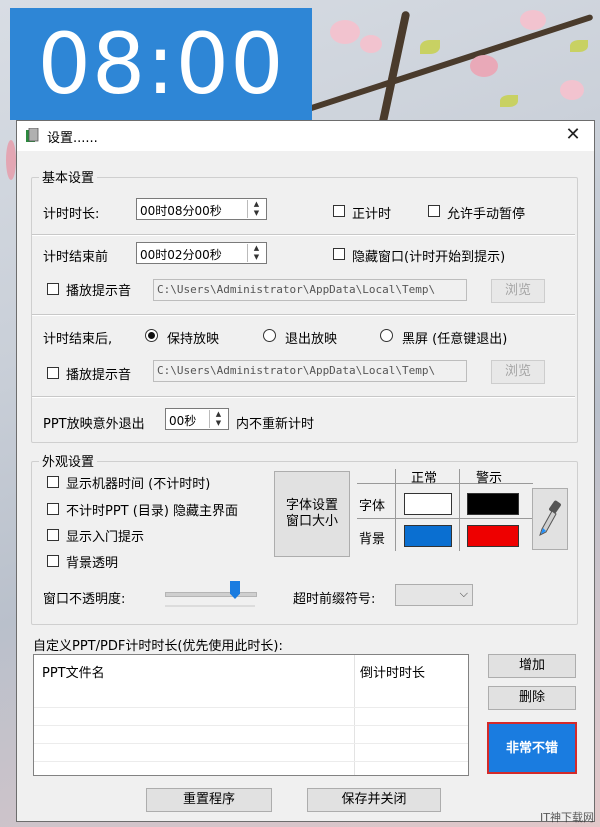 The height and width of the screenshot is (827, 600). I want to click on eyedropper-icon, so click(550, 518).